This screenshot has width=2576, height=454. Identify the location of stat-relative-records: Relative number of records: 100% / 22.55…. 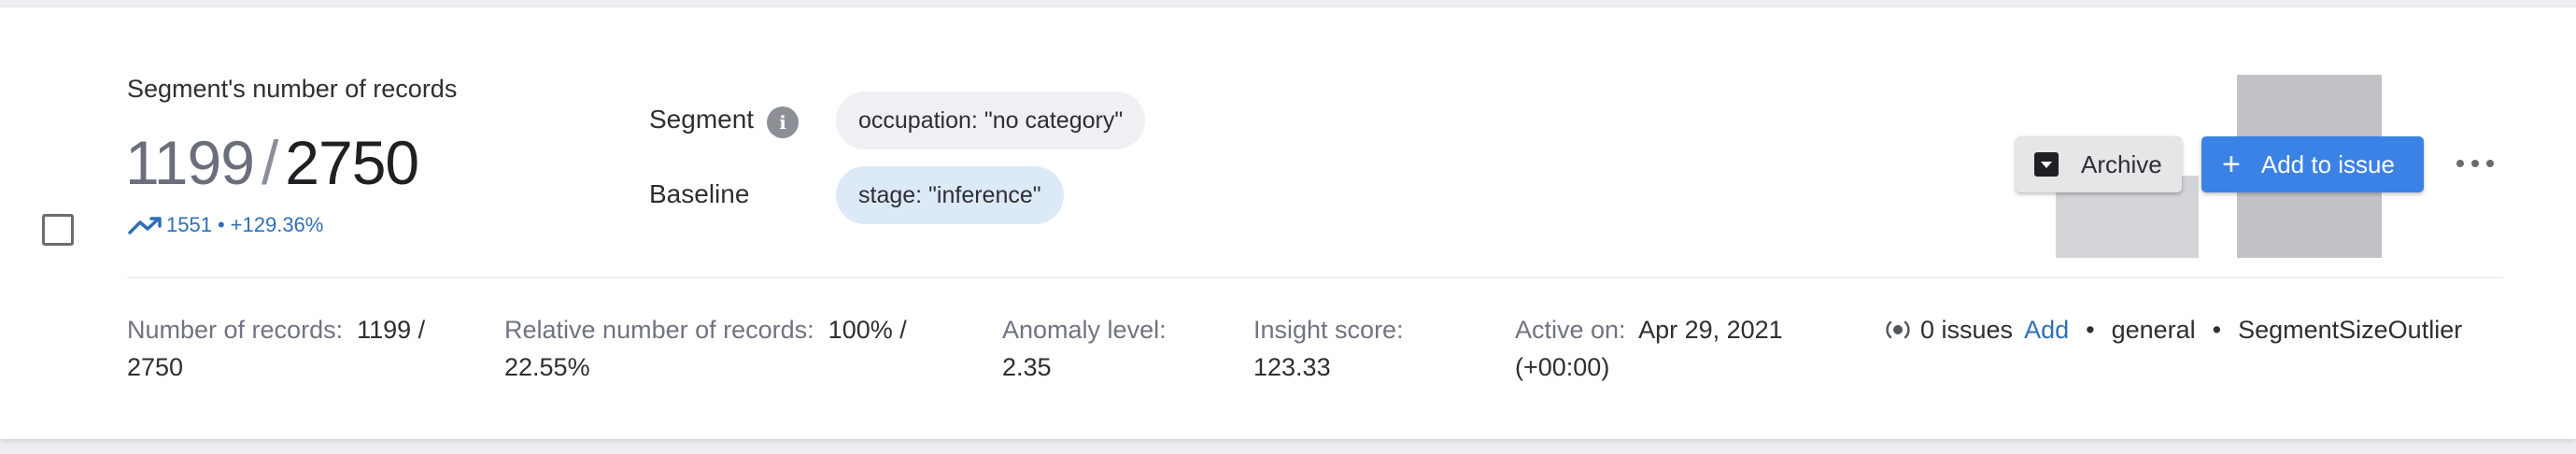
(728, 348).